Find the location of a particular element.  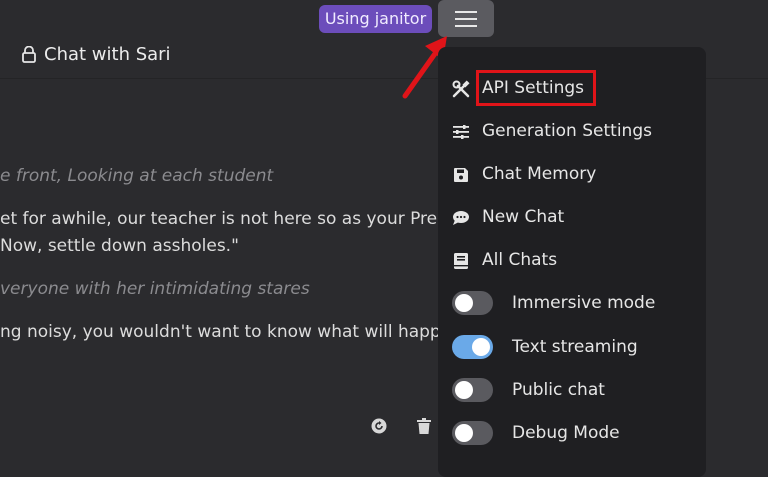

model-badge: Using janitor is located at coordinates (375, 19).